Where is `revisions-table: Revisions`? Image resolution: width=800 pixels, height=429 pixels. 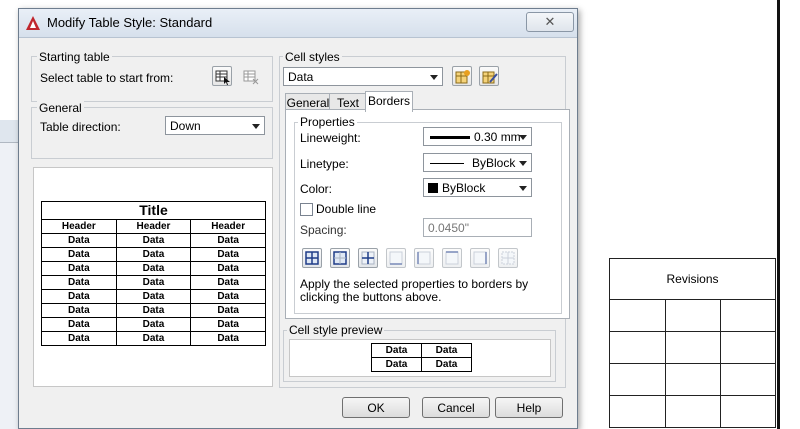 revisions-table: Revisions is located at coordinates (692, 343).